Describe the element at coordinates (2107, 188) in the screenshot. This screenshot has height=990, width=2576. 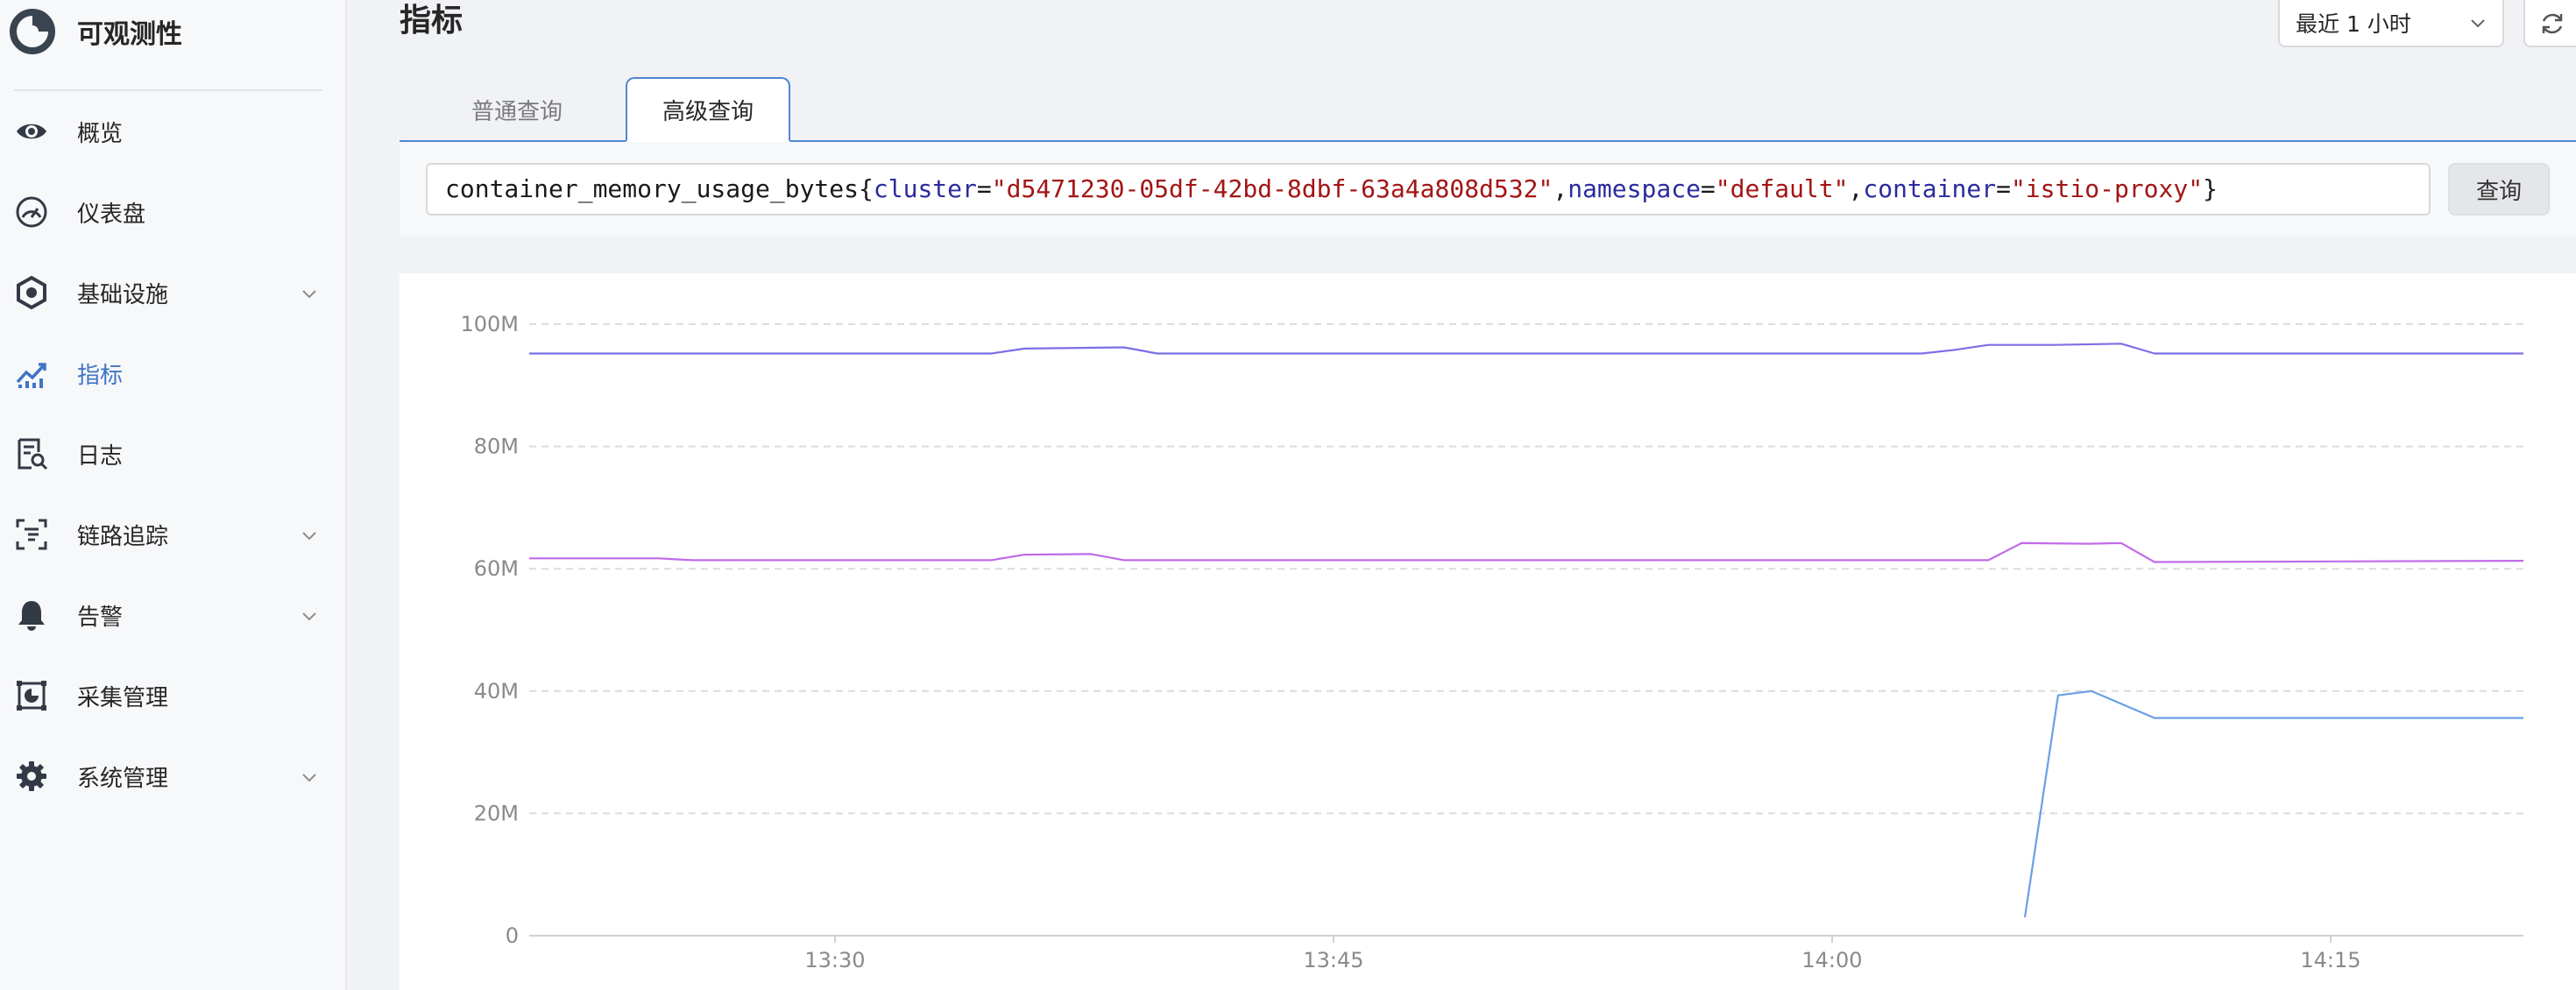
I see `query-label-value: "istio-proxy"` at that location.